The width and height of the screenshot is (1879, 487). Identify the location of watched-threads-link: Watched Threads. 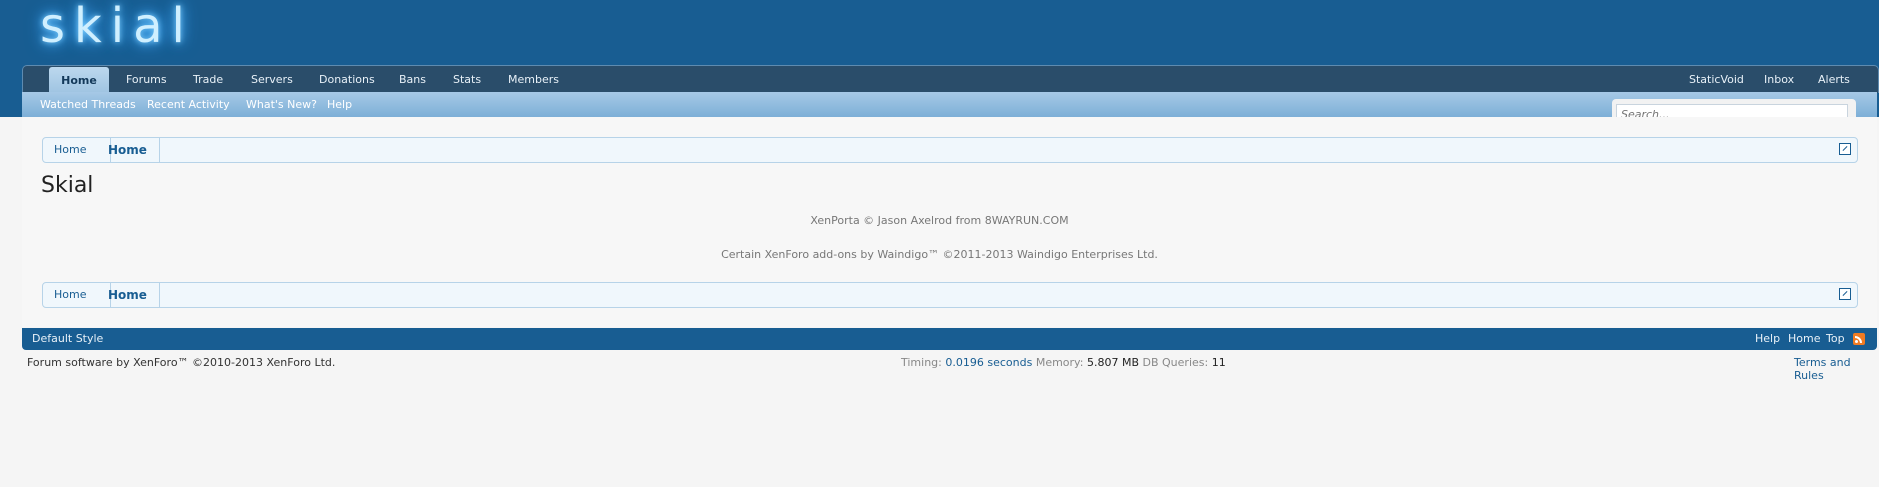
(88, 104).